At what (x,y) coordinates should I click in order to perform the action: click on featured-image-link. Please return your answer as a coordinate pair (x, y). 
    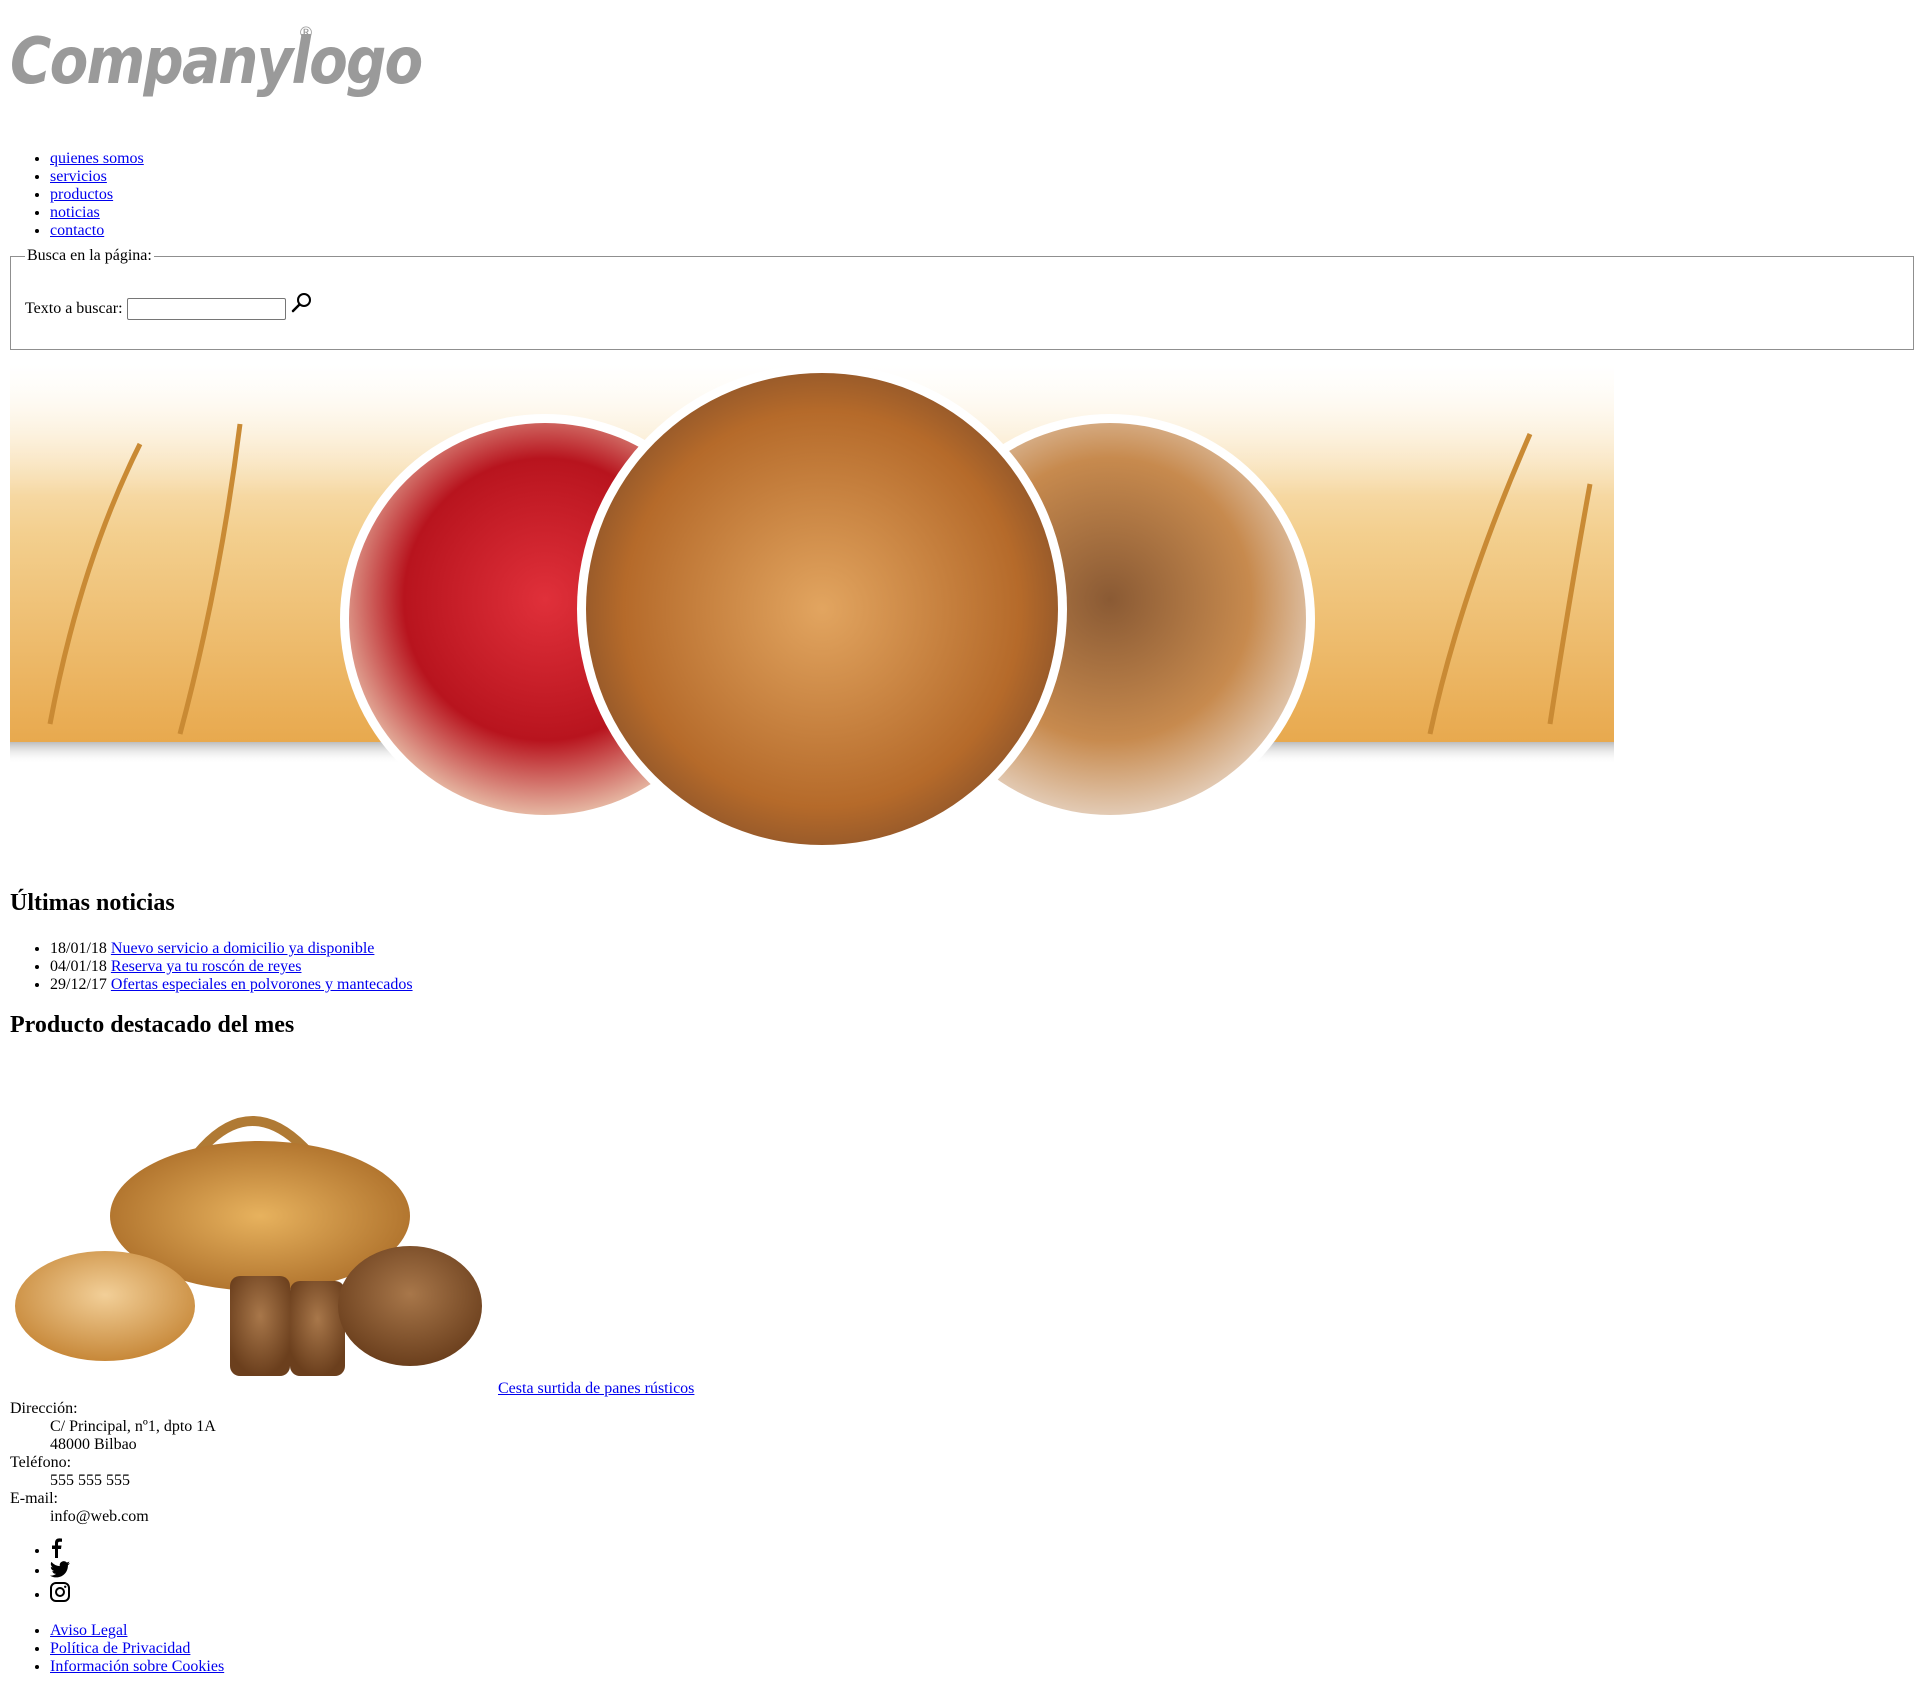
    Looking at the image, I should click on (252, 1225).